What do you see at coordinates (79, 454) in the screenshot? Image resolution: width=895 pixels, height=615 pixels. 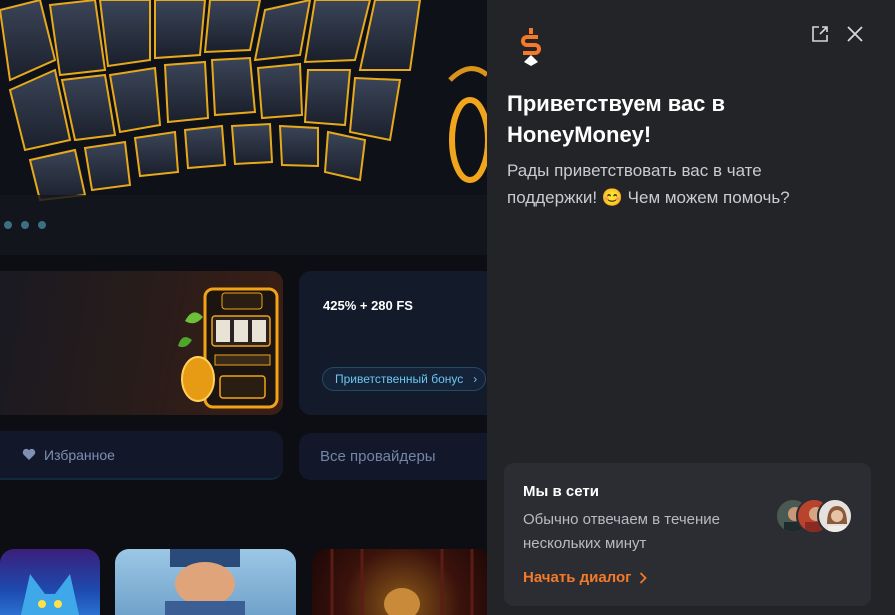 I see `favorites-label: Избранное` at bounding box center [79, 454].